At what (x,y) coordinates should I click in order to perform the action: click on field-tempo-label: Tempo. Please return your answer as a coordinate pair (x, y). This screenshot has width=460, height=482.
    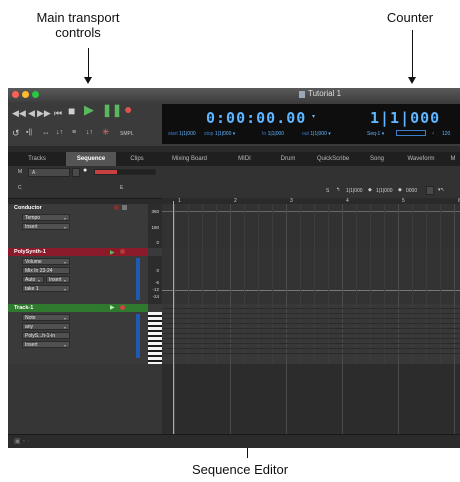
    Looking at the image, I should click on (33, 218).